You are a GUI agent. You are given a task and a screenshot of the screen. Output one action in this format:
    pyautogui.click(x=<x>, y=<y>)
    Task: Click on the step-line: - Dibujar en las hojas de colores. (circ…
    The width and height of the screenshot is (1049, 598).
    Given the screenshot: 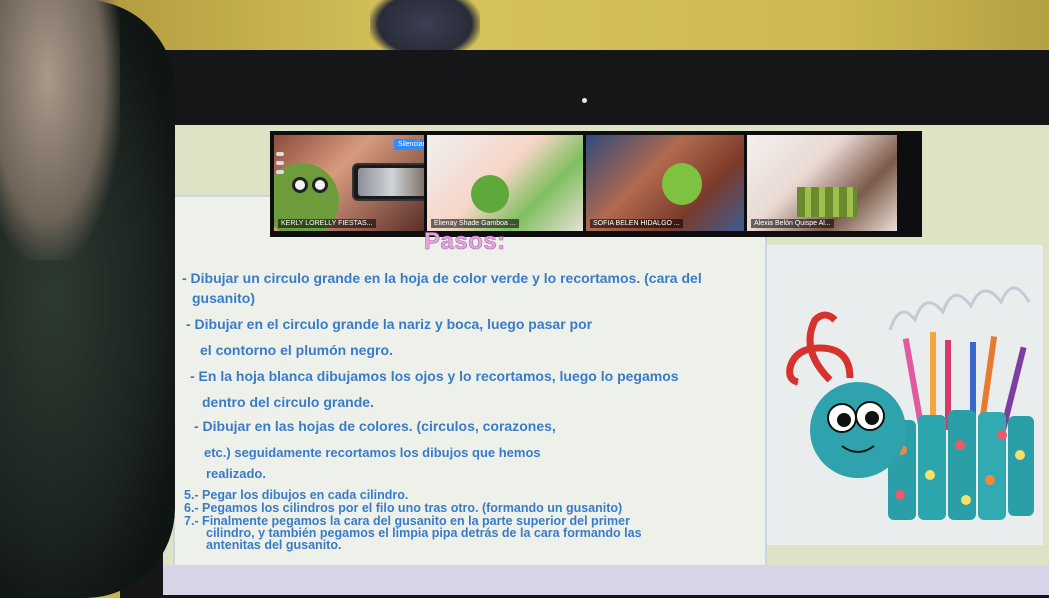 What is the action you would take?
    pyautogui.click(x=375, y=426)
    